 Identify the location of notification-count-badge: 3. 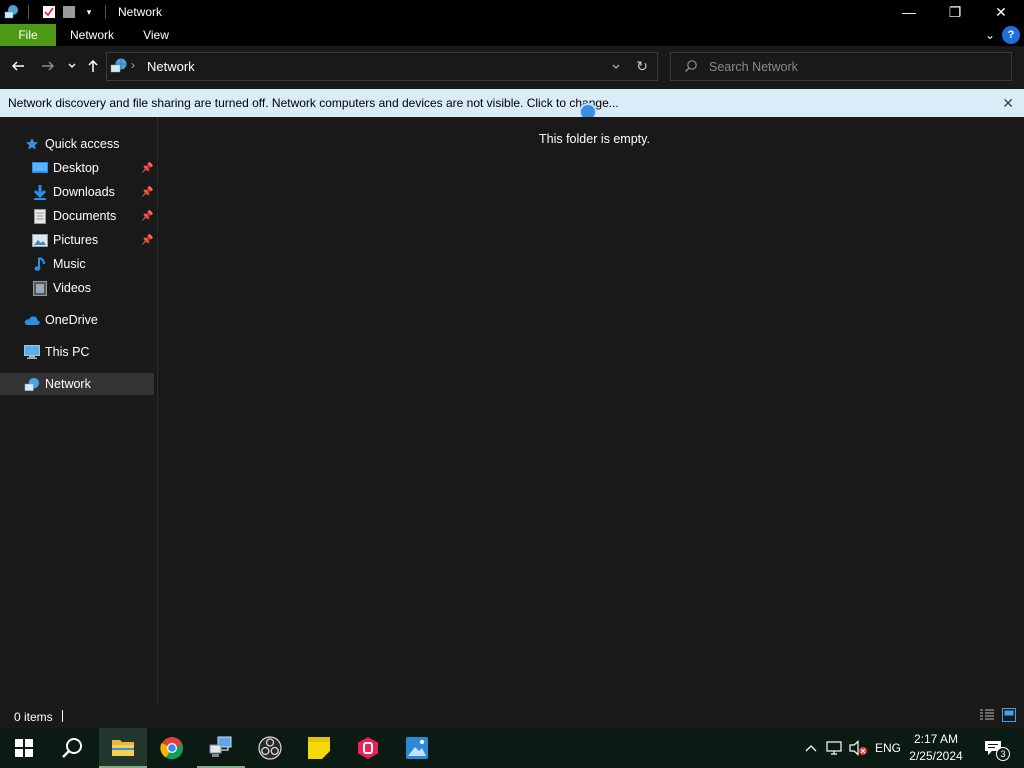
(1003, 754).